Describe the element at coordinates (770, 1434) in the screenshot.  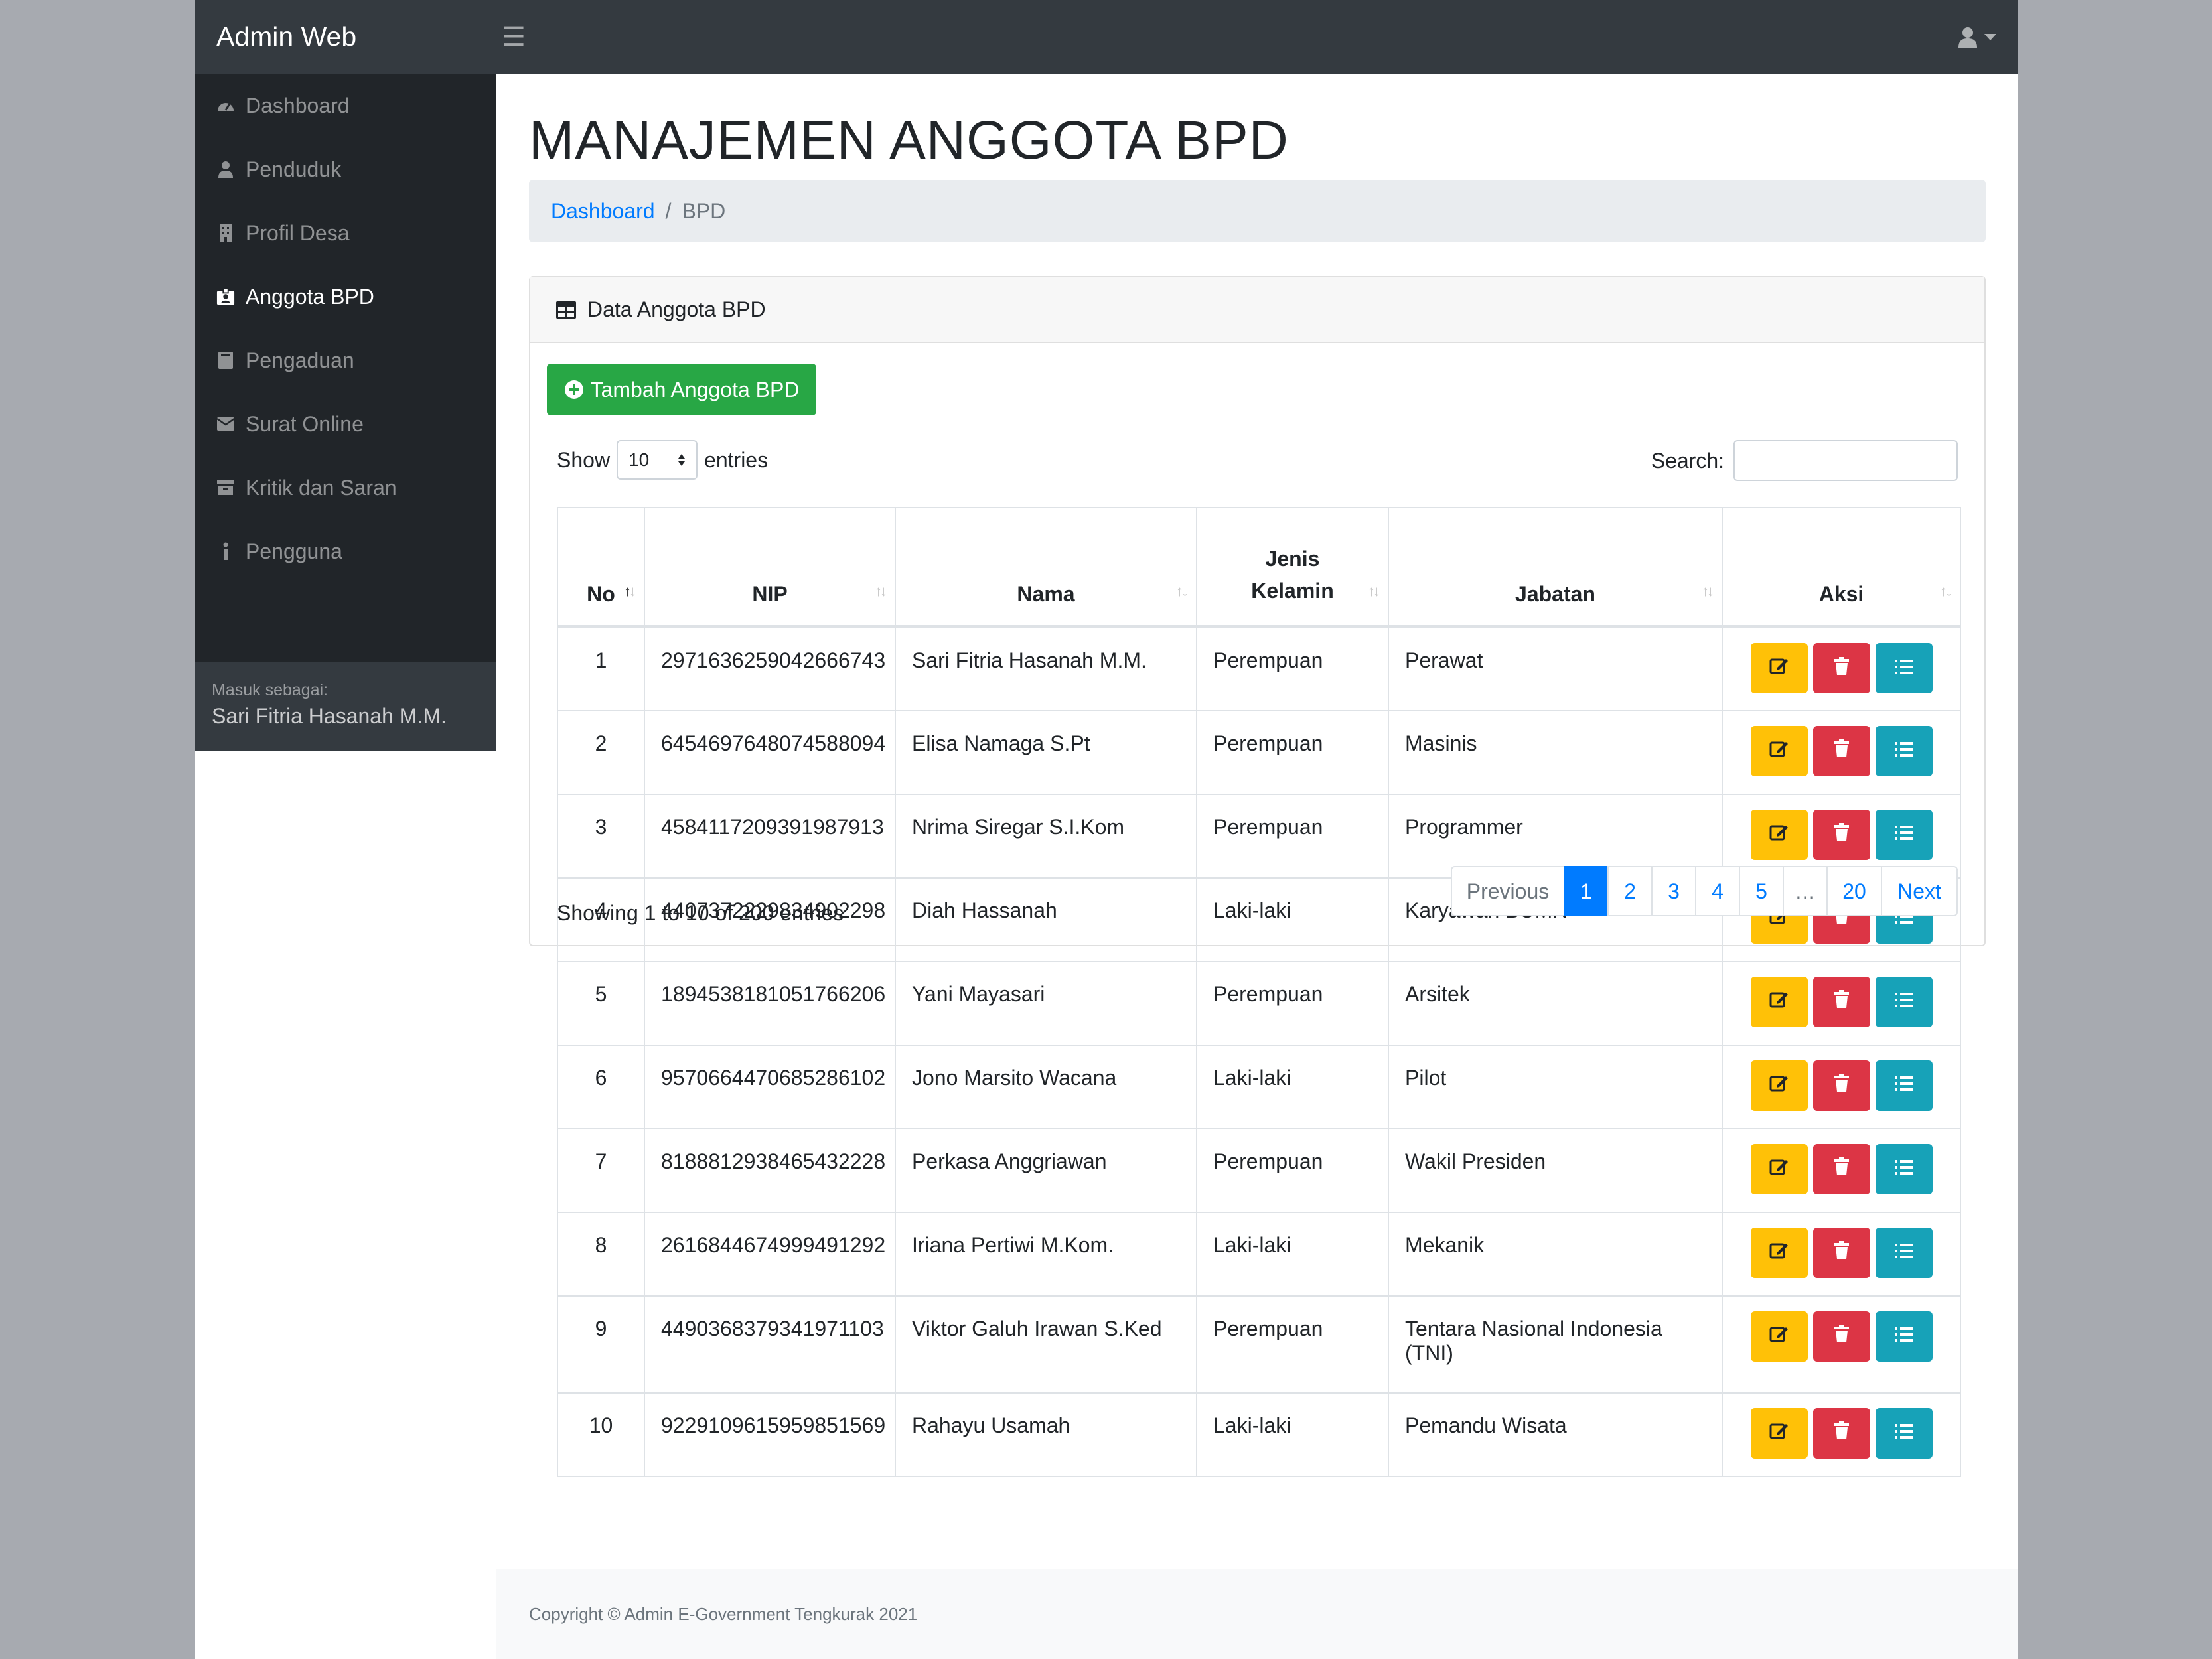
I see `cell-nip: 9229109615959851569` at that location.